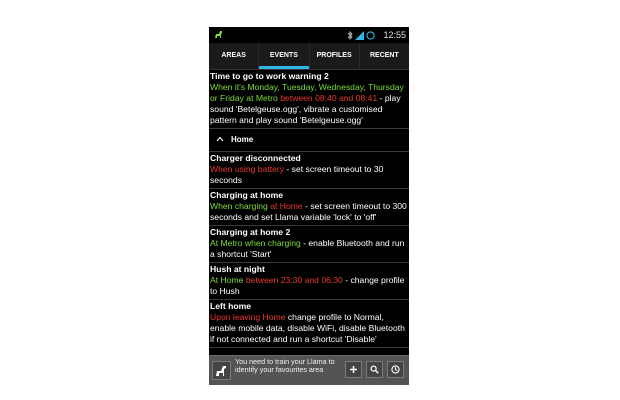 This screenshot has height=400, width=620. What do you see at coordinates (247, 195) in the screenshot?
I see `event-title: Charging at home` at bounding box center [247, 195].